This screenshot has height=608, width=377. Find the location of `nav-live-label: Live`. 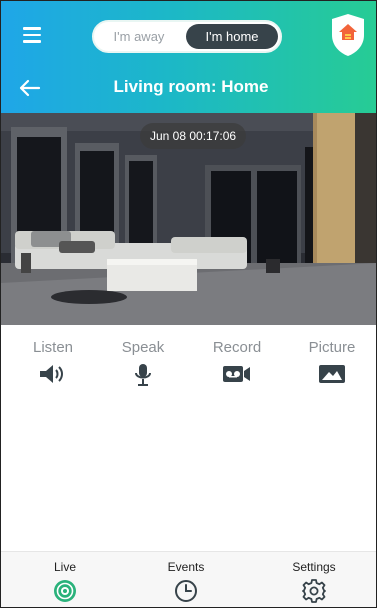

nav-live-label: Live is located at coordinates (64, 567).